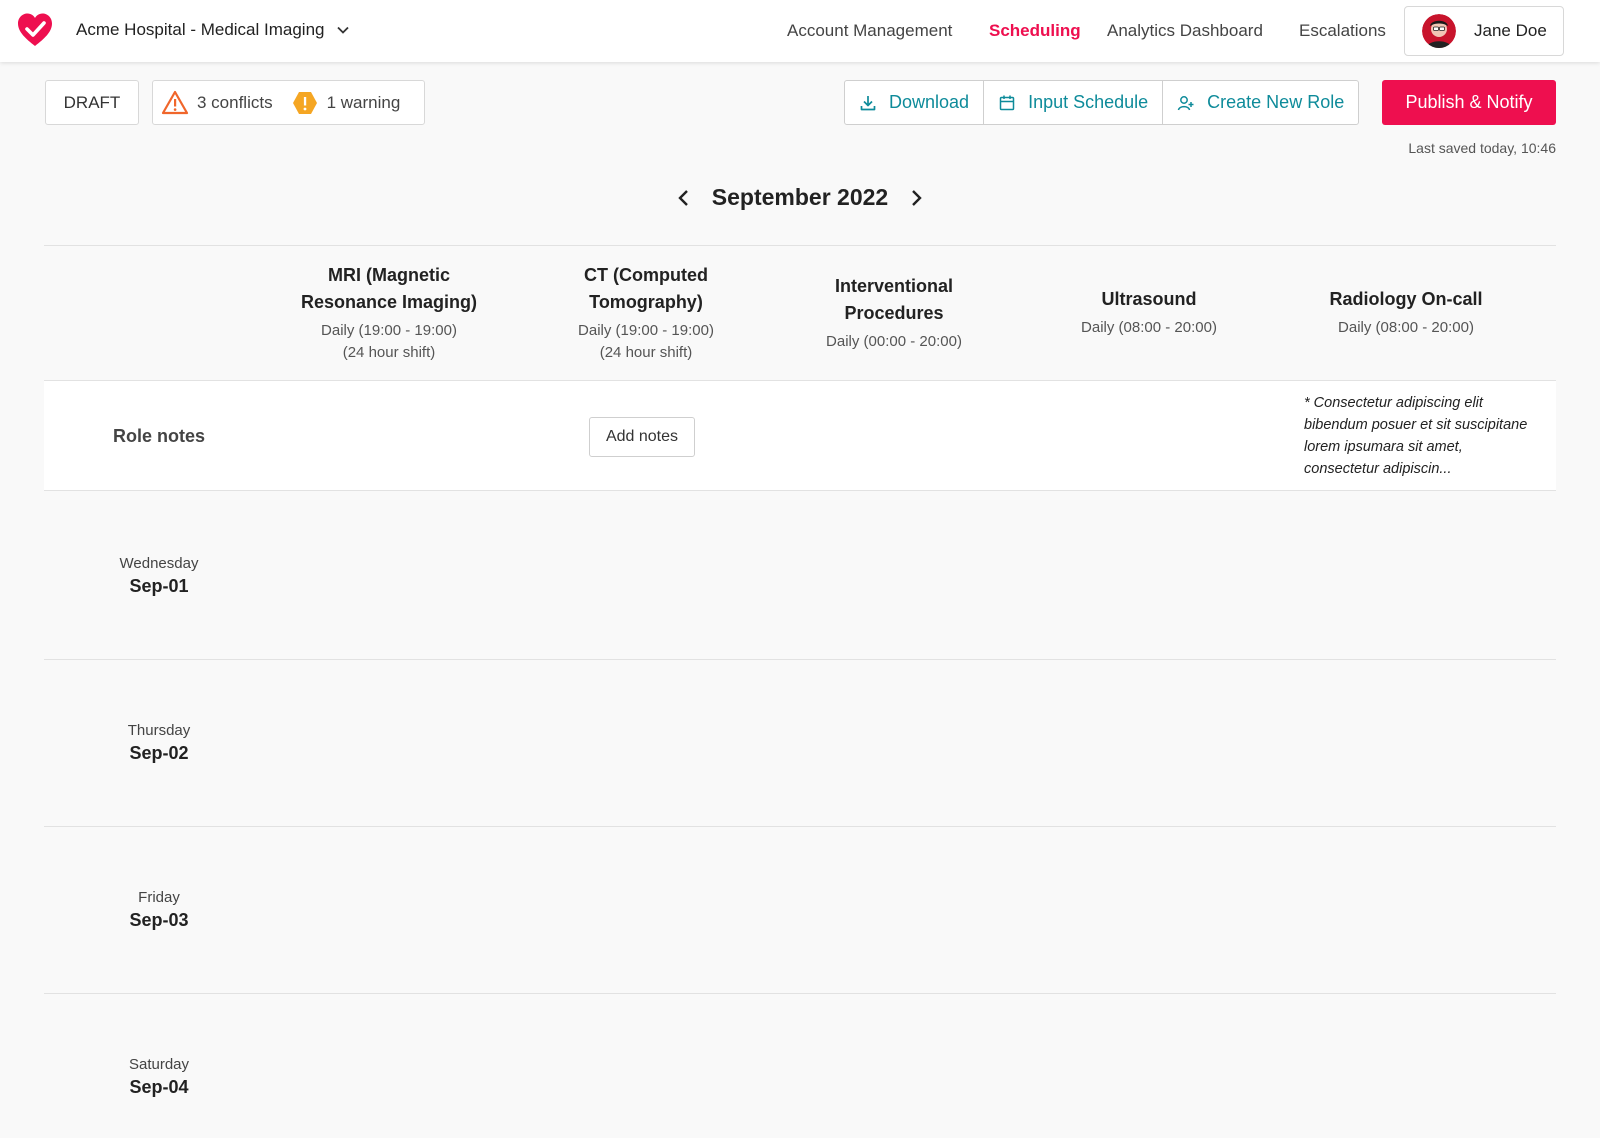  I want to click on create-role-label: Create New Role, so click(1276, 102).